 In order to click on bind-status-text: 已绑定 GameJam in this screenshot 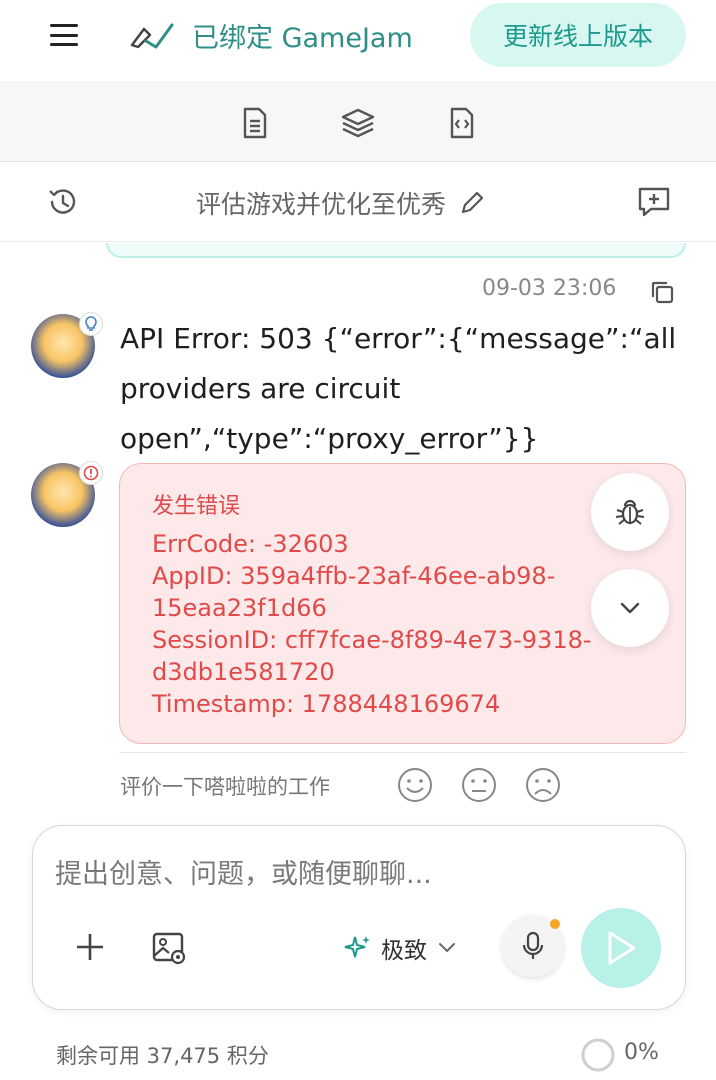, I will do `click(302, 38)`.